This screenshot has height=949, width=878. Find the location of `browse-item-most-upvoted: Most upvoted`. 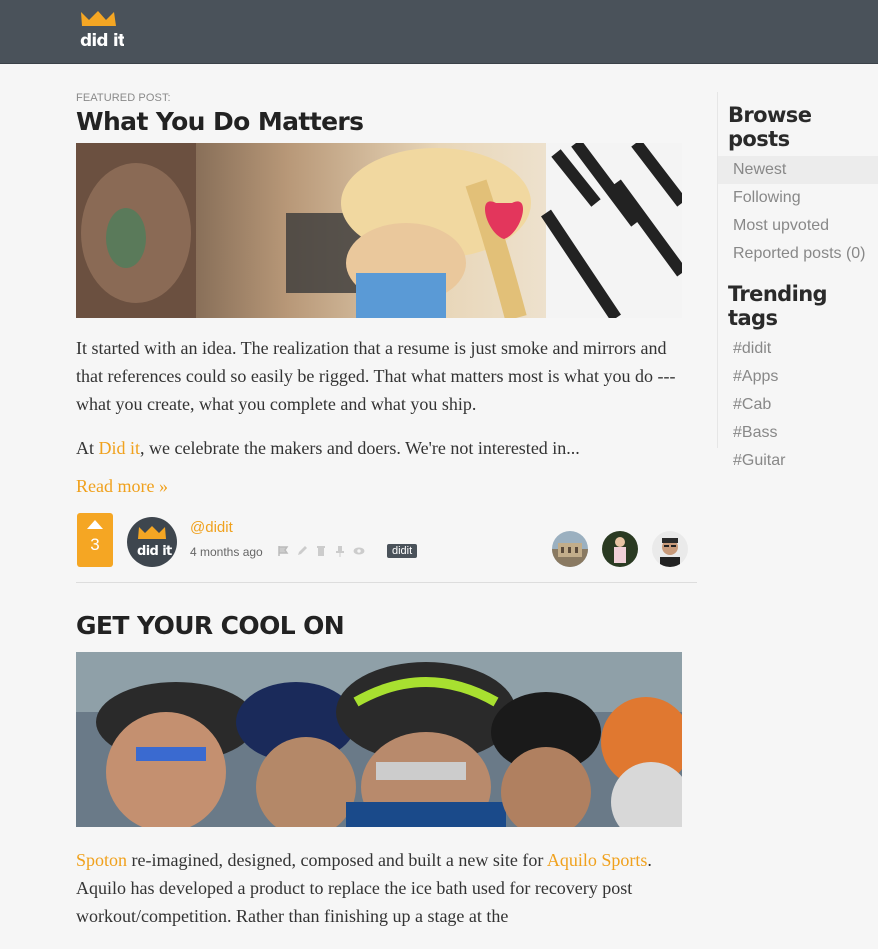

browse-item-most-upvoted: Most upvoted is located at coordinates (798, 226).